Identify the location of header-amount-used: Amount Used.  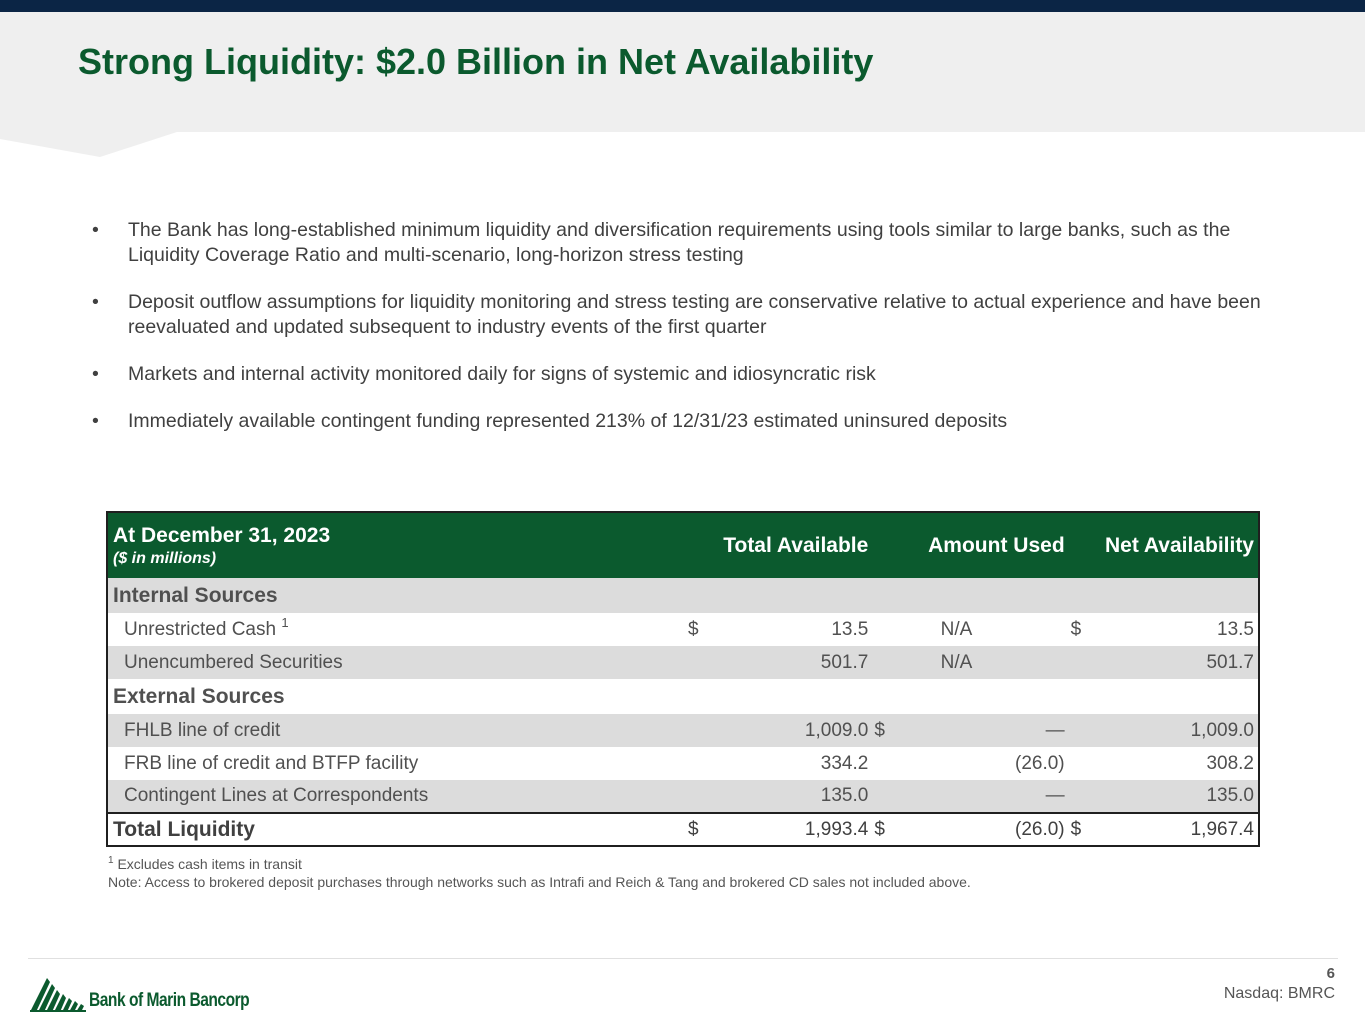
(970, 545).